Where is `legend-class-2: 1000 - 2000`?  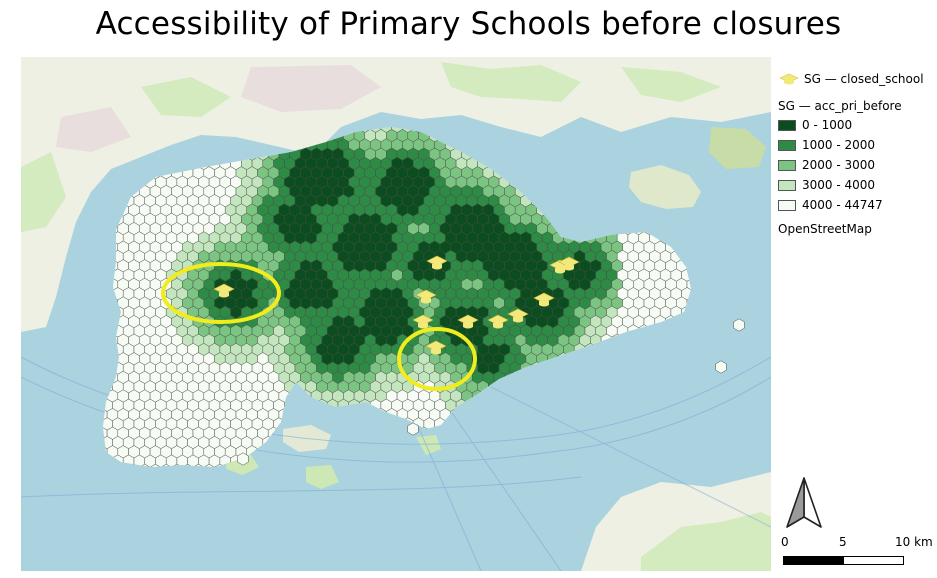
legend-class-2: 1000 - 2000 is located at coordinates (826, 145).